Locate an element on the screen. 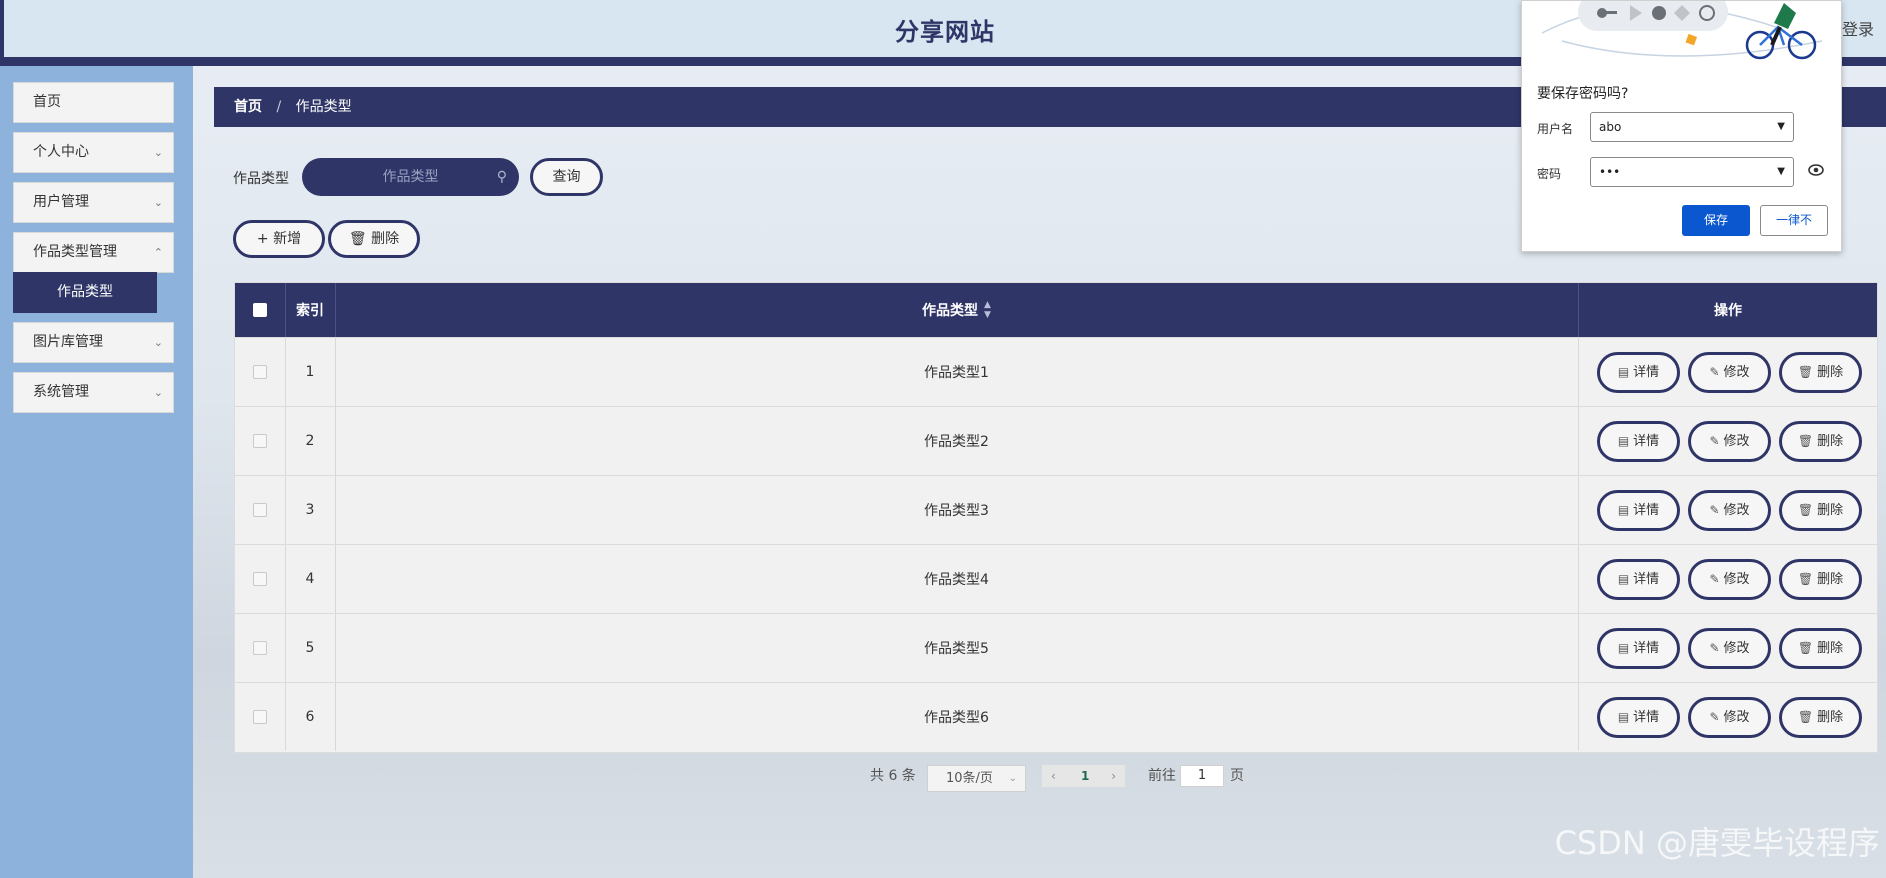 This screenshot has height=878, width=1886. sidebar-item-work-type-management: 作品类型管理 ⌃ is located at coordinates (93, 252).